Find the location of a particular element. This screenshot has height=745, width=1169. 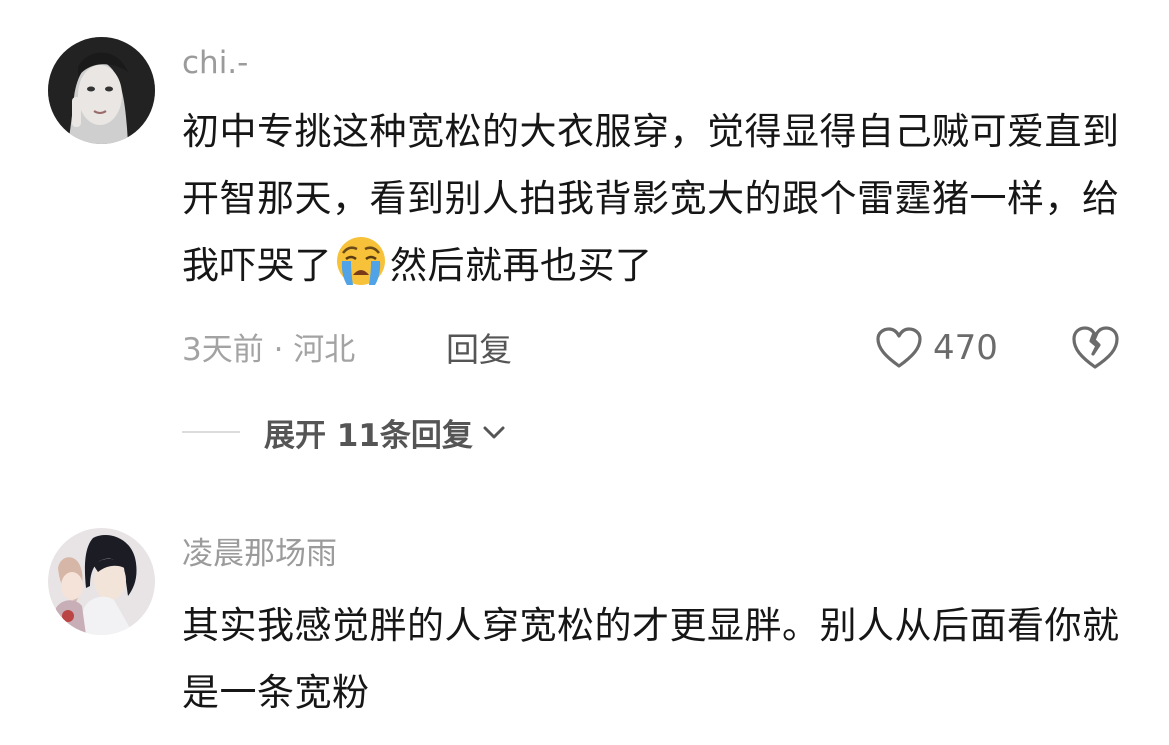

expand-replies-button: 展开 11条回复 is located at coordinates (344, 432).